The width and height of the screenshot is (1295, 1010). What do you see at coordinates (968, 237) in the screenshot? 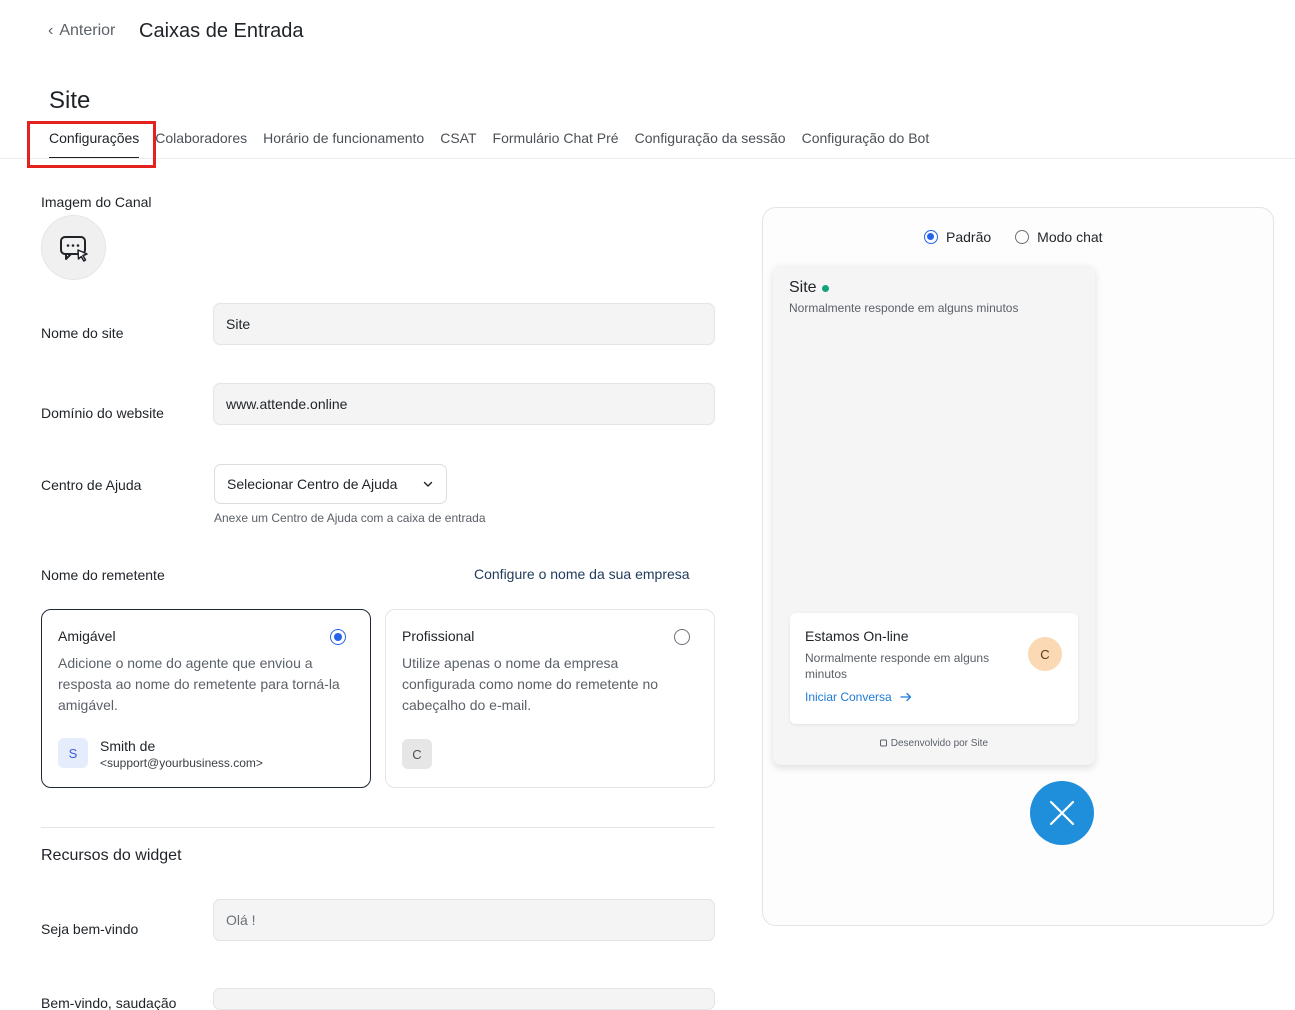
I see `mode-default-label: Padrão` at bounding box center [968, 237].